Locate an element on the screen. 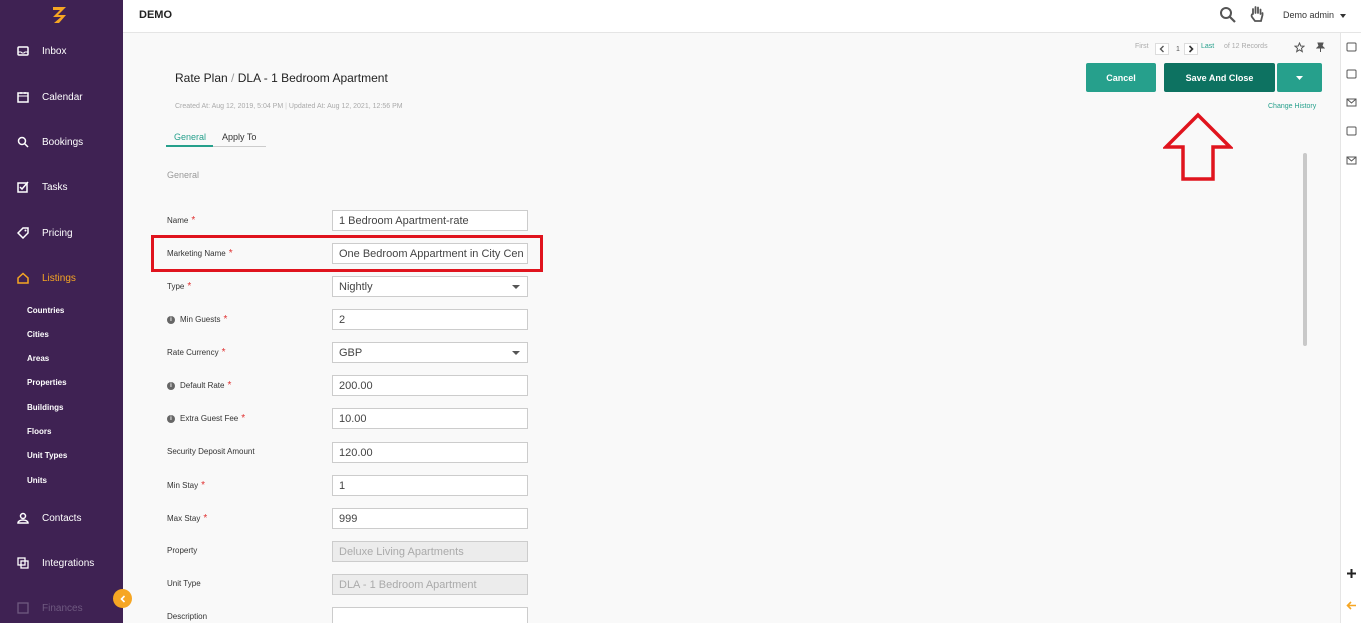 This screenshot has height=623, width=1361. sidebar-item-integrations: Integrations is located at coordinates (61, 563).